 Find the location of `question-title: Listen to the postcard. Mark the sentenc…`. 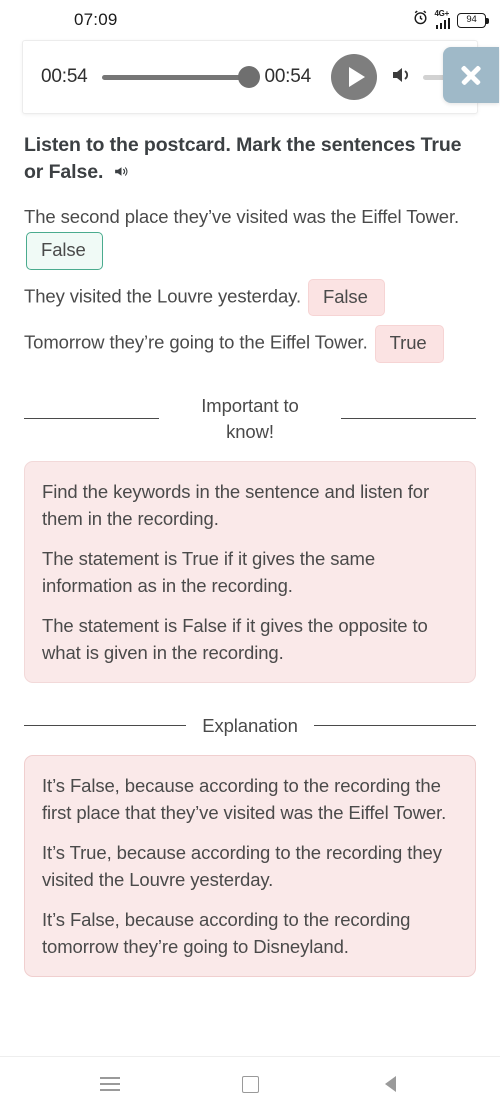

question-title: Listen to the postcard. Mark the sentenc… is located at coordinates (250, 160).